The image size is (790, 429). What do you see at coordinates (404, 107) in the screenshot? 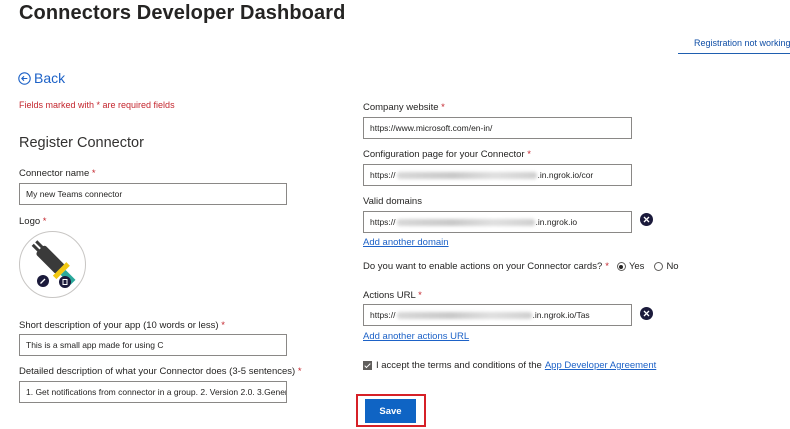
I see `company-website-label: Company website *` at bounding box center [404, 107].